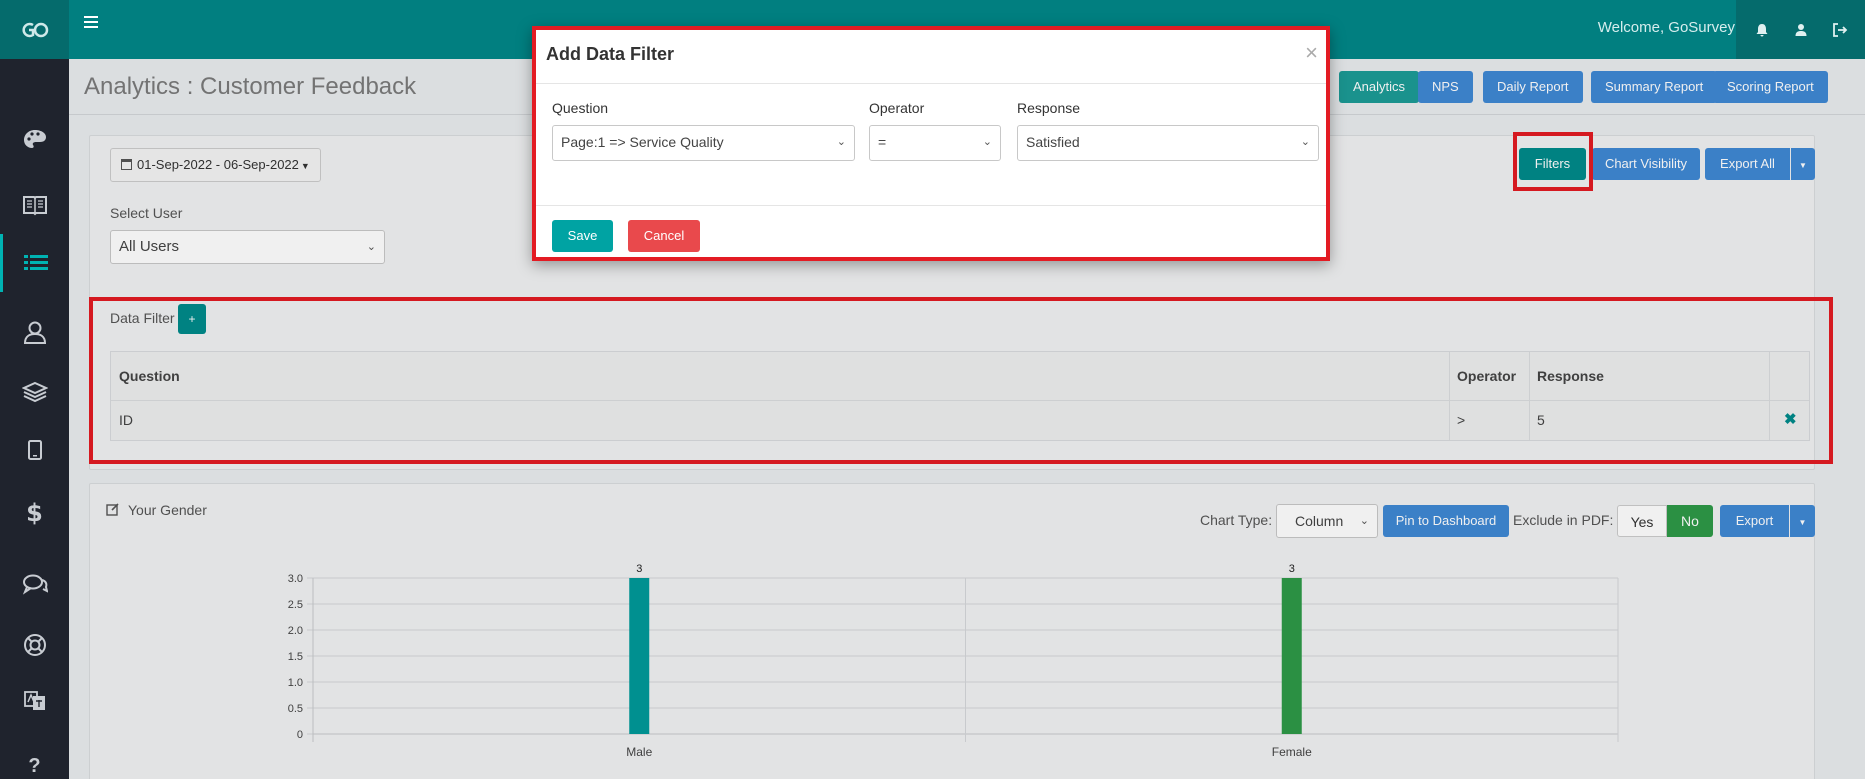 This screenshot has height=779, width=1865. I want to click on layers-icon, so click(34, 392).